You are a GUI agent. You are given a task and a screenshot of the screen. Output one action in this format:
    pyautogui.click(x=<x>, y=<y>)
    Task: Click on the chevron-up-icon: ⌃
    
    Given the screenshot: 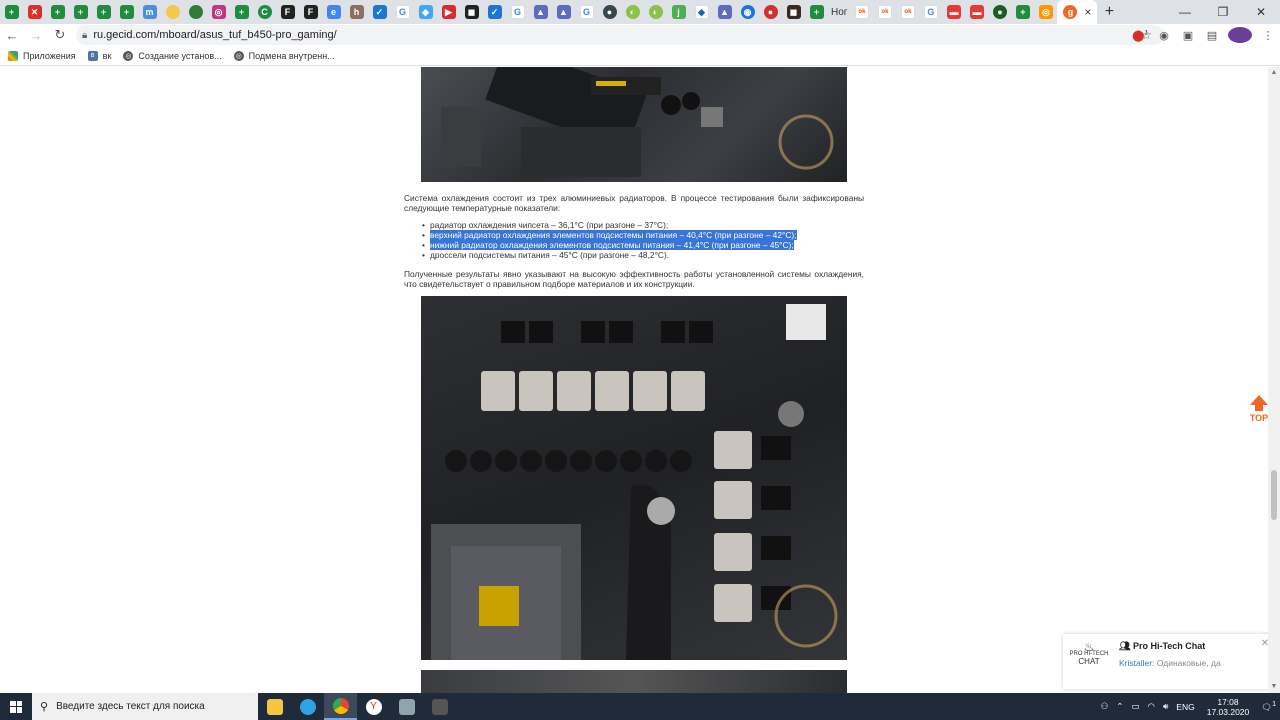 What is the action you would take?
    pyautogui.click(x=1119, y=706)
    